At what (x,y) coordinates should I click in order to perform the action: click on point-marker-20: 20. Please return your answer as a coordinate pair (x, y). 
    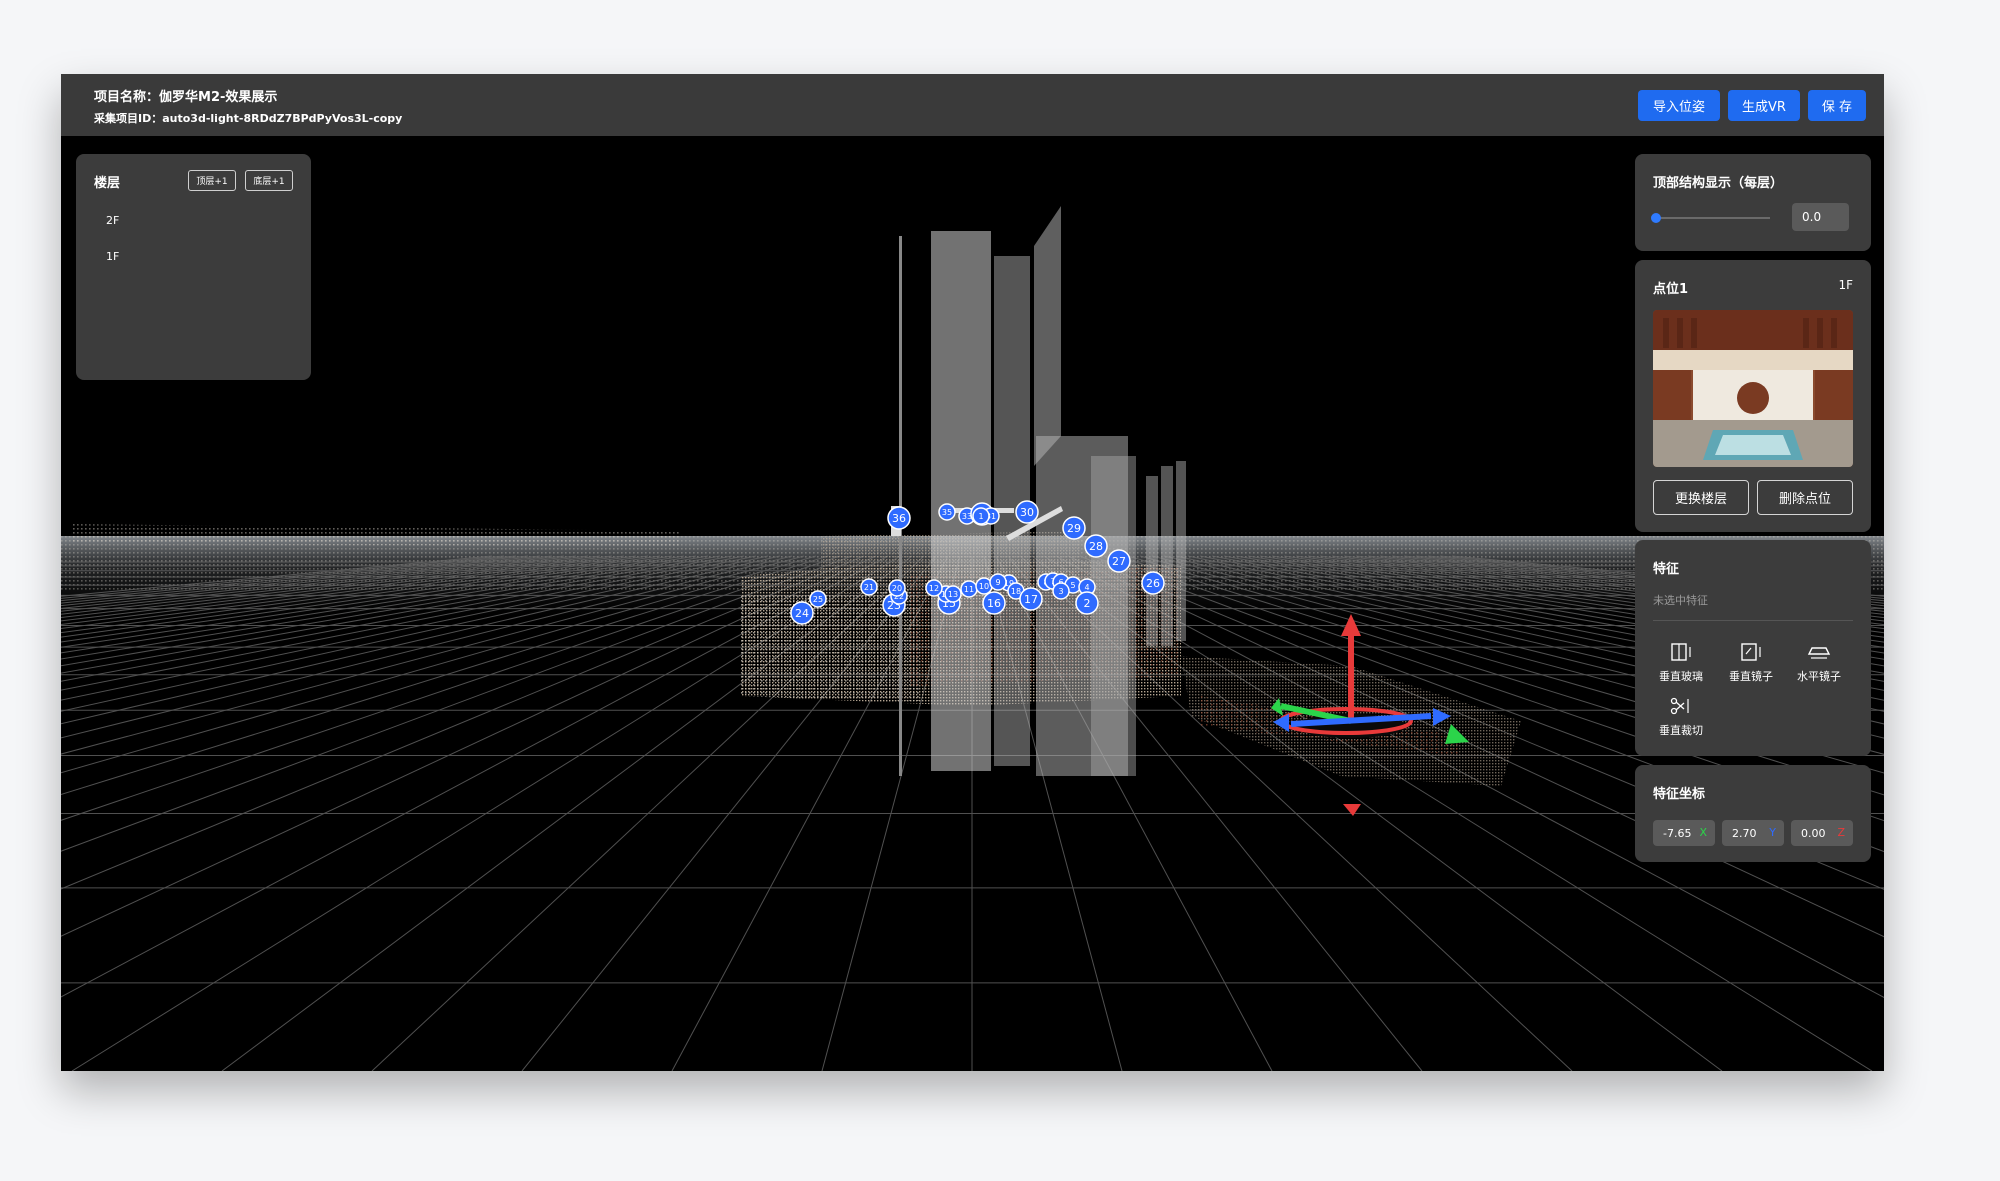
    Looking at the image, I should click on (897, 588).